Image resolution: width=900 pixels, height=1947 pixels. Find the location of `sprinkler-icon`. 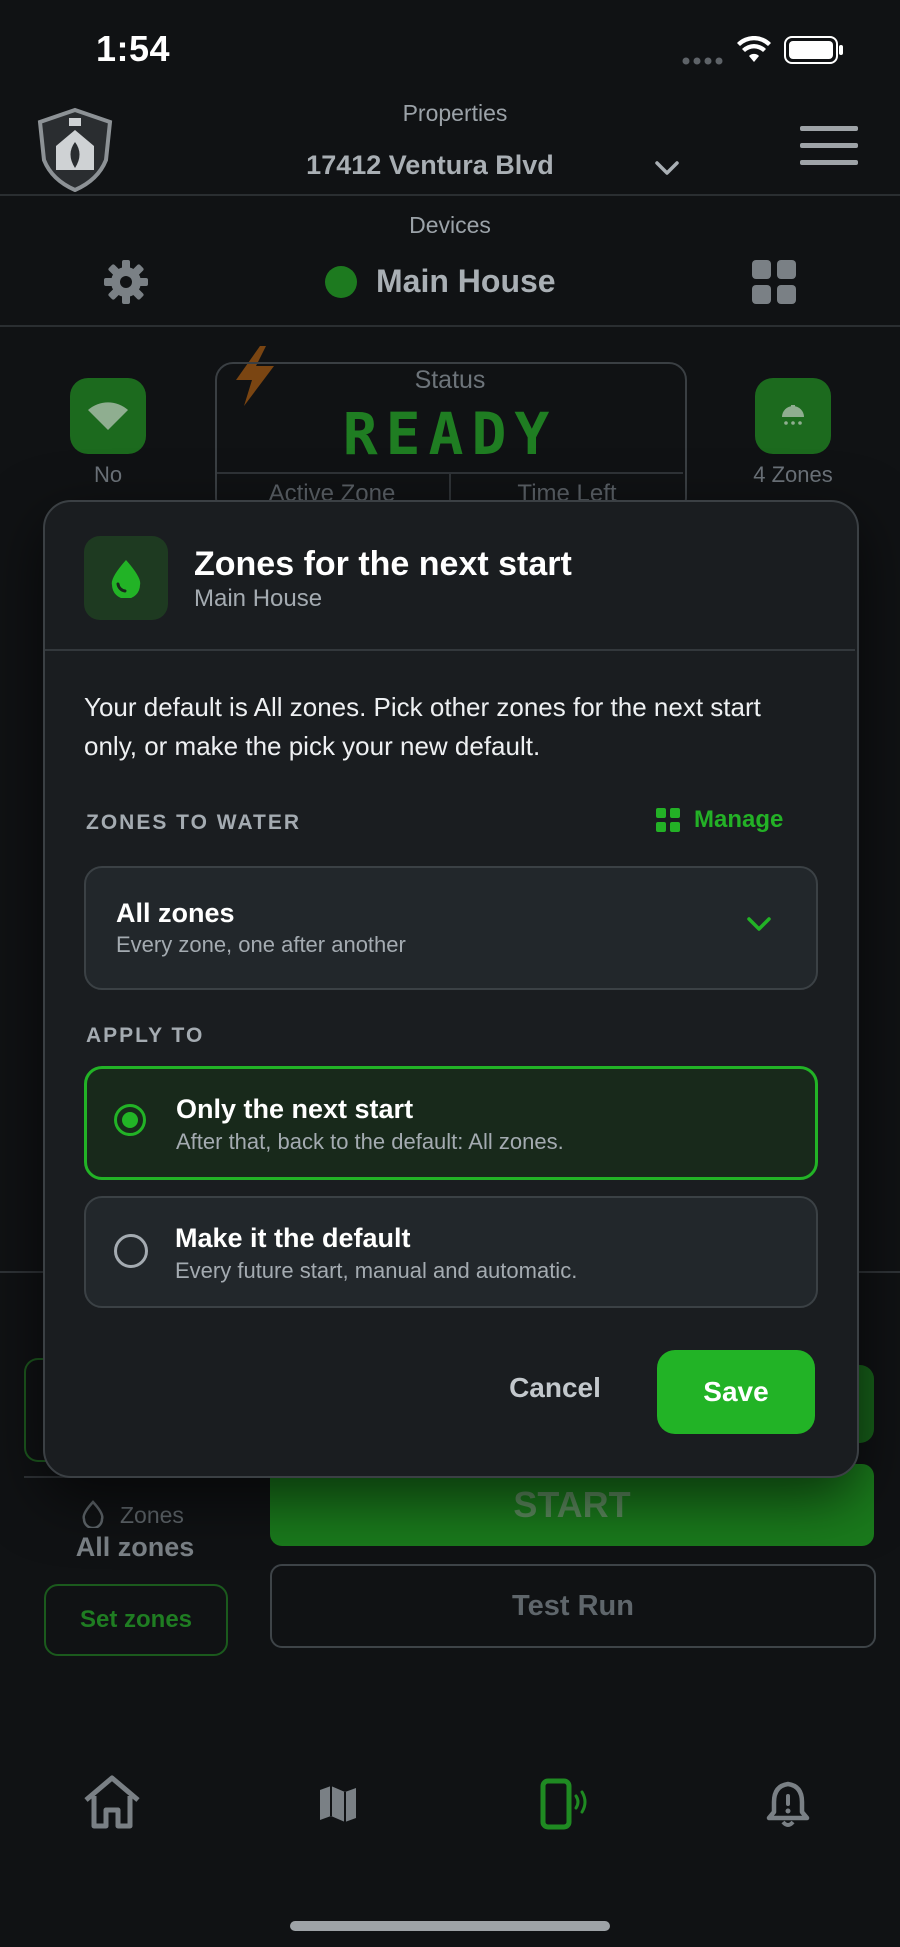

sprinkler-icon is located at coordinates (793, 415).